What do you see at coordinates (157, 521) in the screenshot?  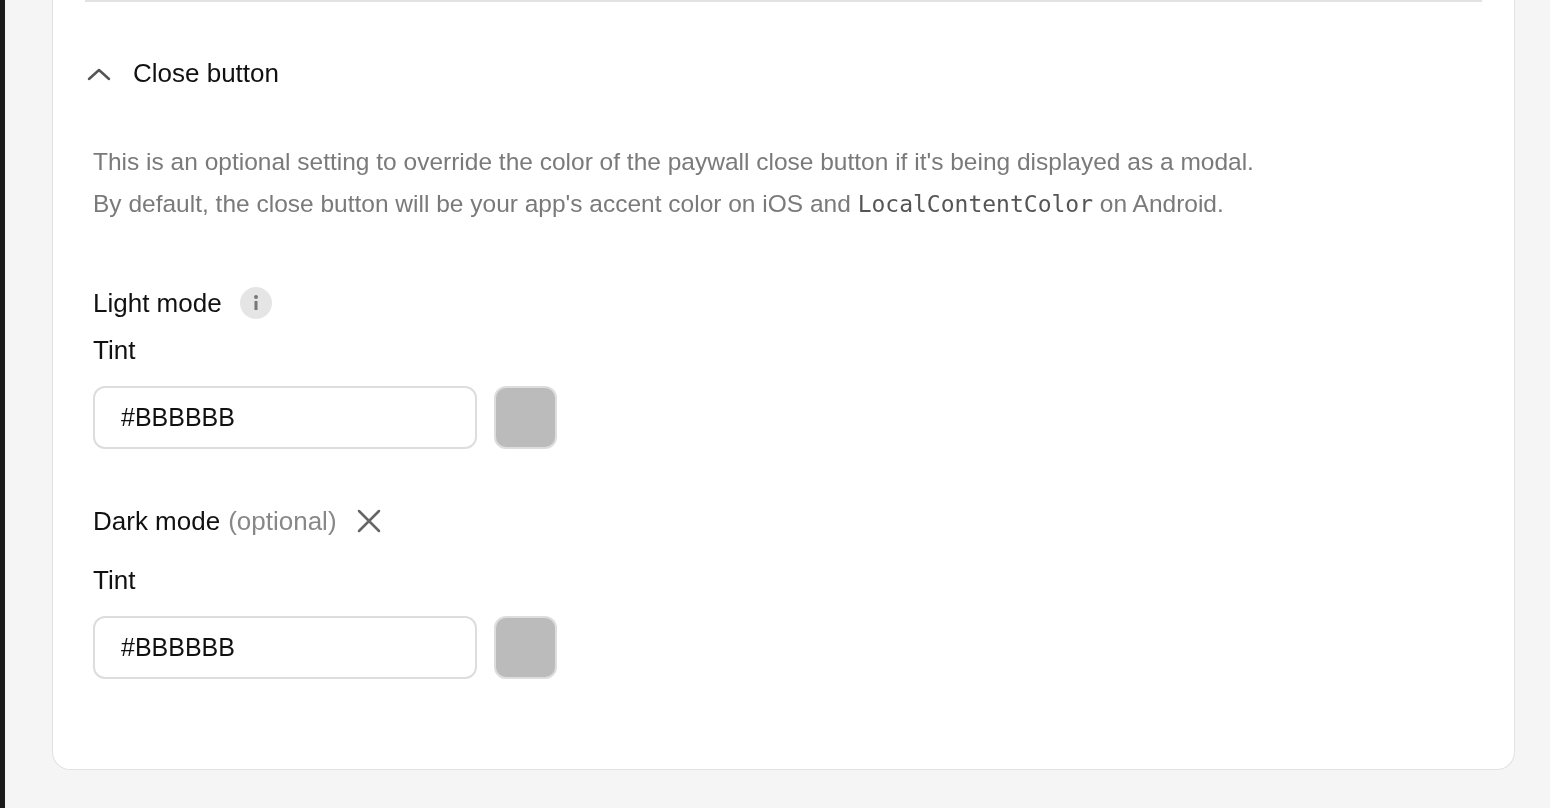 I see `mode-label: Dark mode` at bounding box center [157, 521].